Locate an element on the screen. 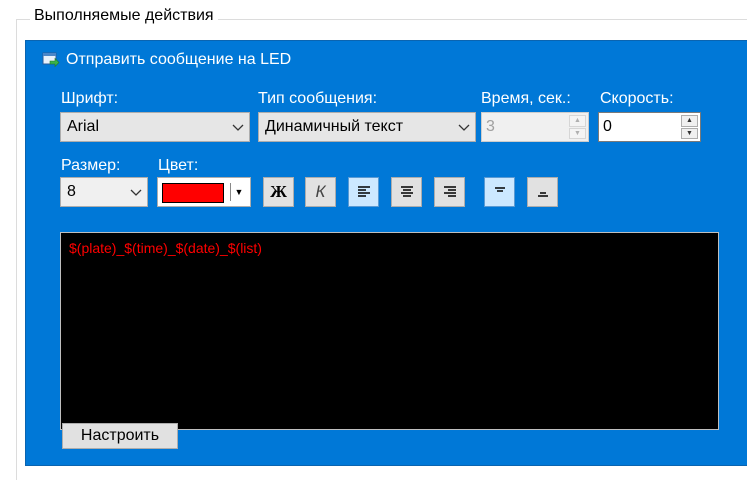 The image size is (747, 480). align-left-button is located at coordinates (363, 192).